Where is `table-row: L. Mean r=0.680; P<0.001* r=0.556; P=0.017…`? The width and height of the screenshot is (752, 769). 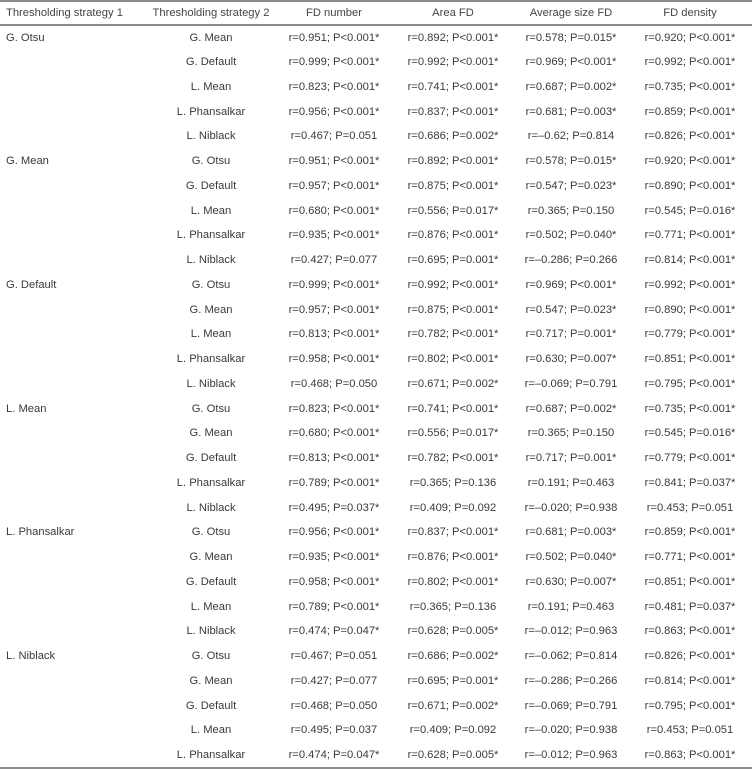 table-row: L. Mean r=0.680; P<0.001* r=0.556; P=0.017… is located at coordinates (376, 210).